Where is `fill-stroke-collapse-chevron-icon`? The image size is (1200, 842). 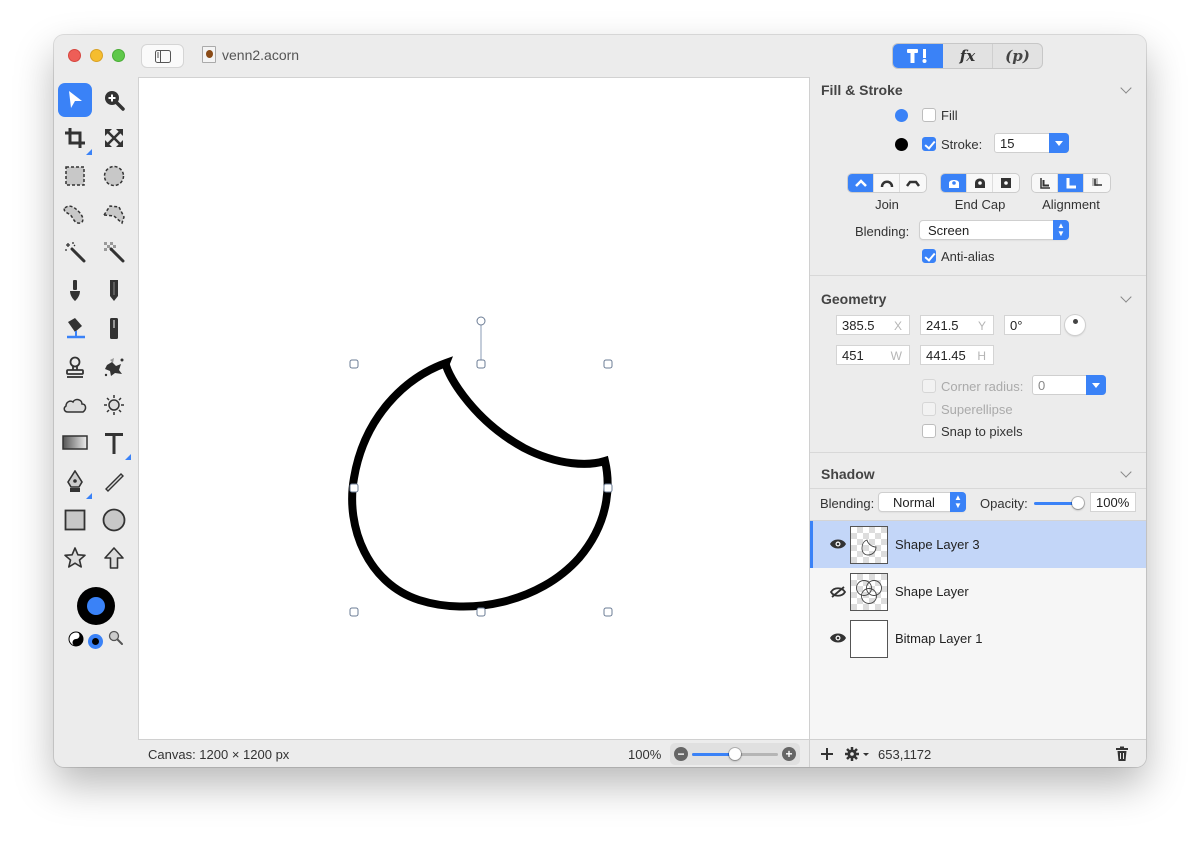
fill-stroke-collapse-chevron-icon is located at coordinates (1126, 88).